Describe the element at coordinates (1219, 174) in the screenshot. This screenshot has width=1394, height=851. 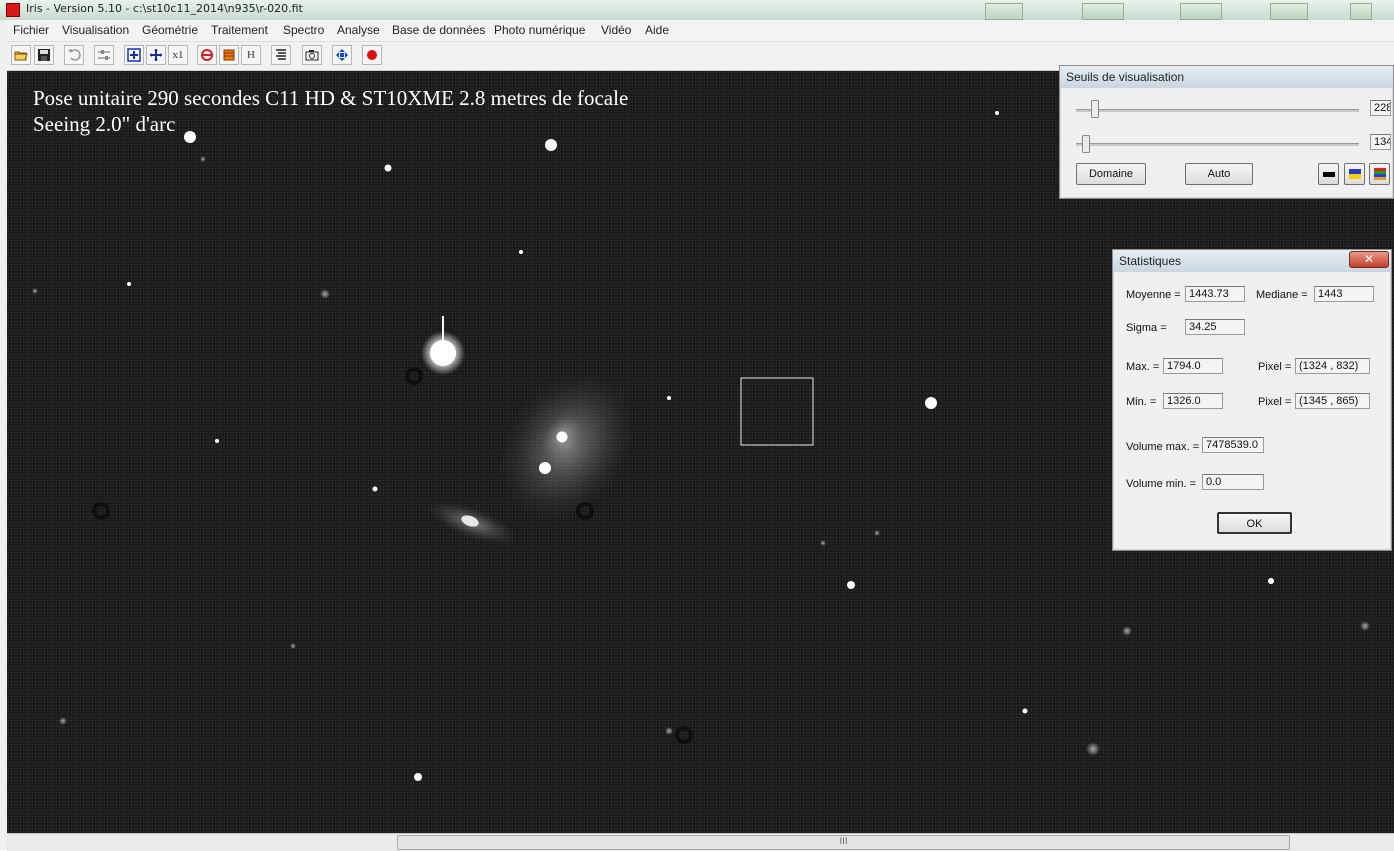
I see `auto-button: Auto` at that location.